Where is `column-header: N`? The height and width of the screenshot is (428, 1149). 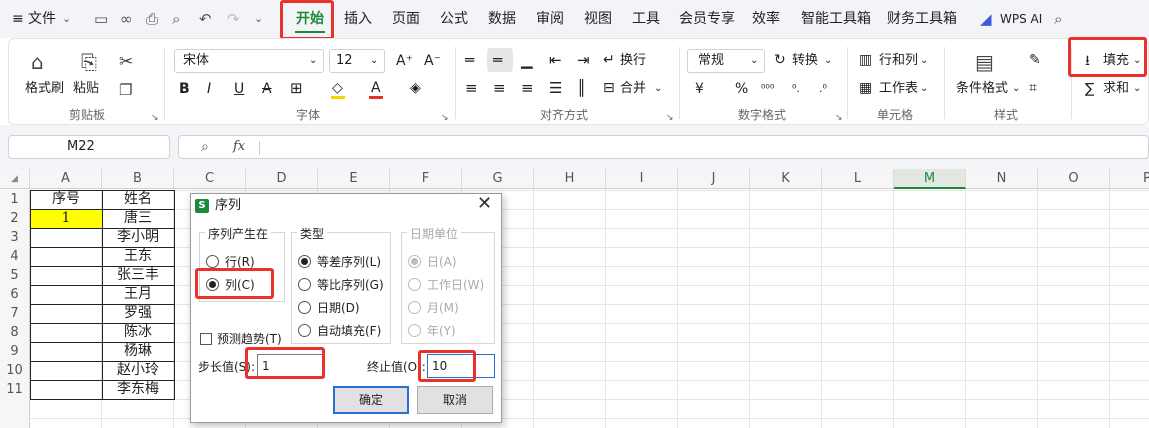 column-header: N is located at coordinates (1002, 179).